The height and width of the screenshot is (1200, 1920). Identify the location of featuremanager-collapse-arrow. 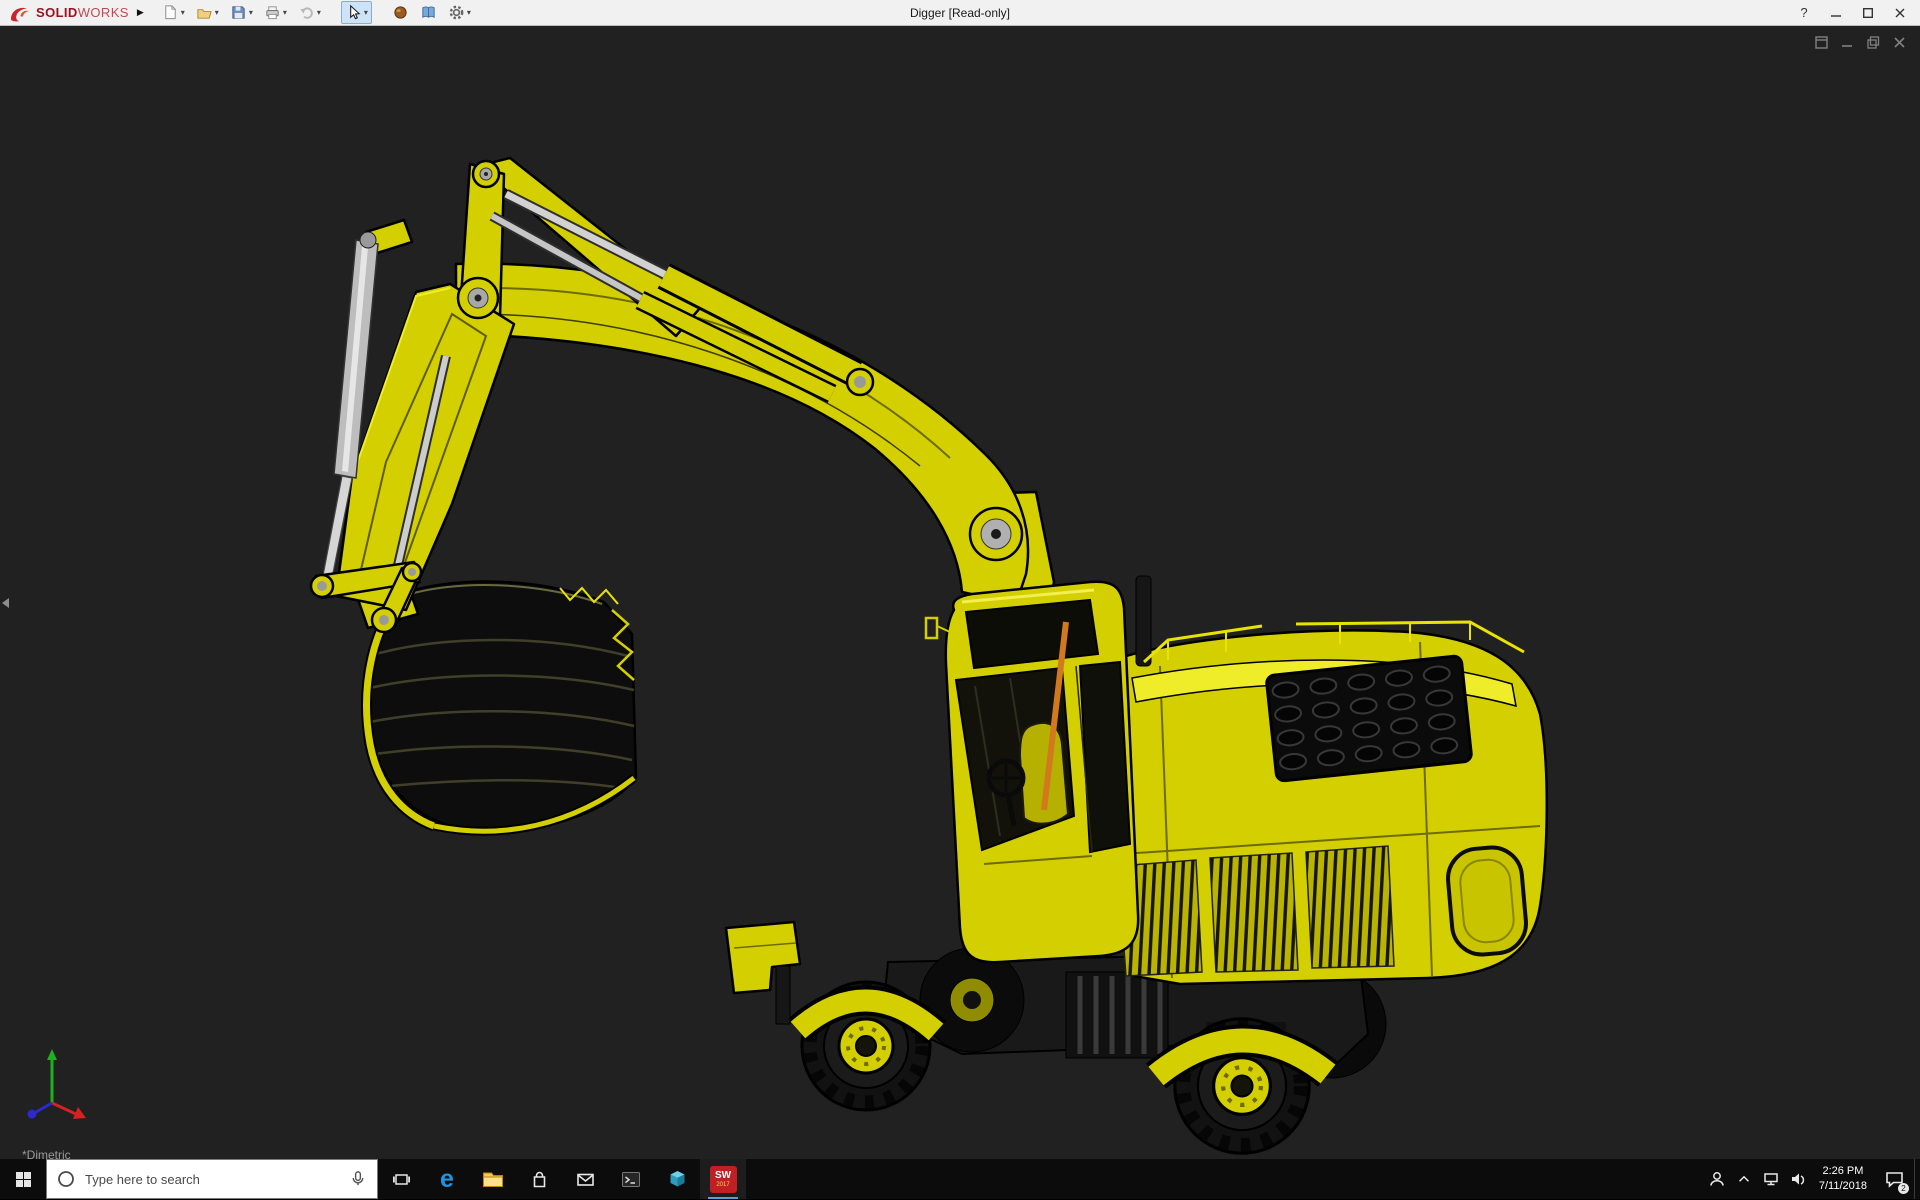
(5, 603).